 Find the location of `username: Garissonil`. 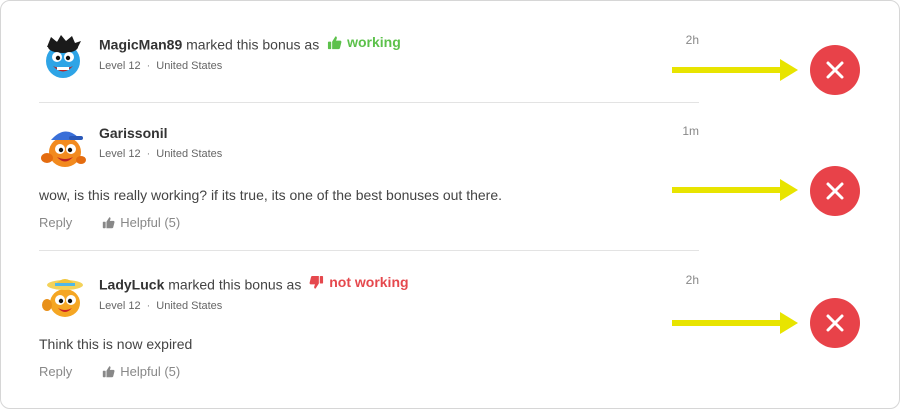

username: Garissonil is located at coordinates (133, 133).